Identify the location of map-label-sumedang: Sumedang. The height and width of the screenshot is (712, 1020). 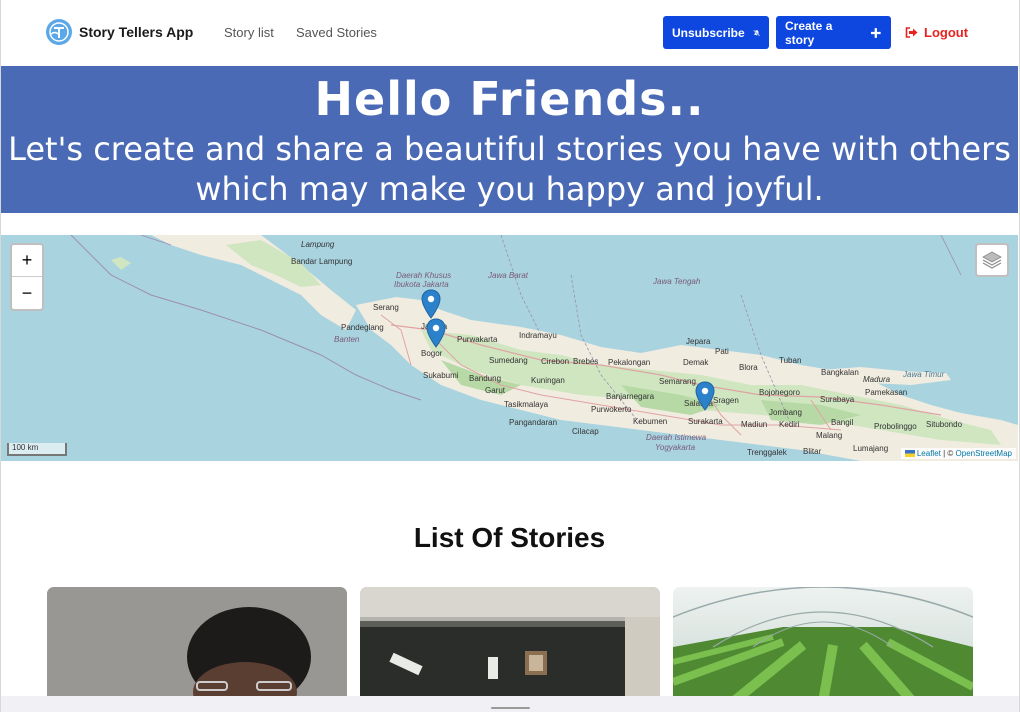
(508, 360).